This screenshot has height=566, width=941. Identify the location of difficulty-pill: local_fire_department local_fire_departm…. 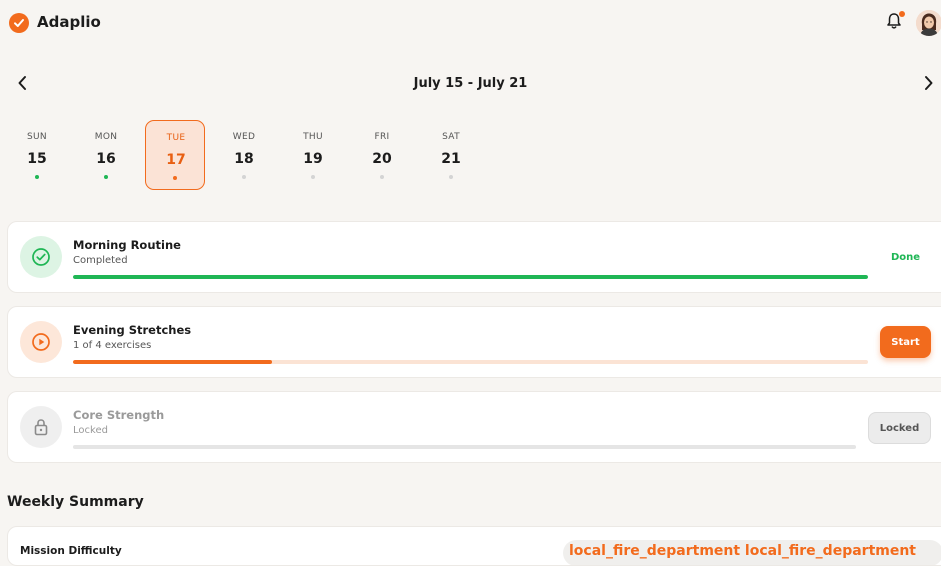
(752, 552).